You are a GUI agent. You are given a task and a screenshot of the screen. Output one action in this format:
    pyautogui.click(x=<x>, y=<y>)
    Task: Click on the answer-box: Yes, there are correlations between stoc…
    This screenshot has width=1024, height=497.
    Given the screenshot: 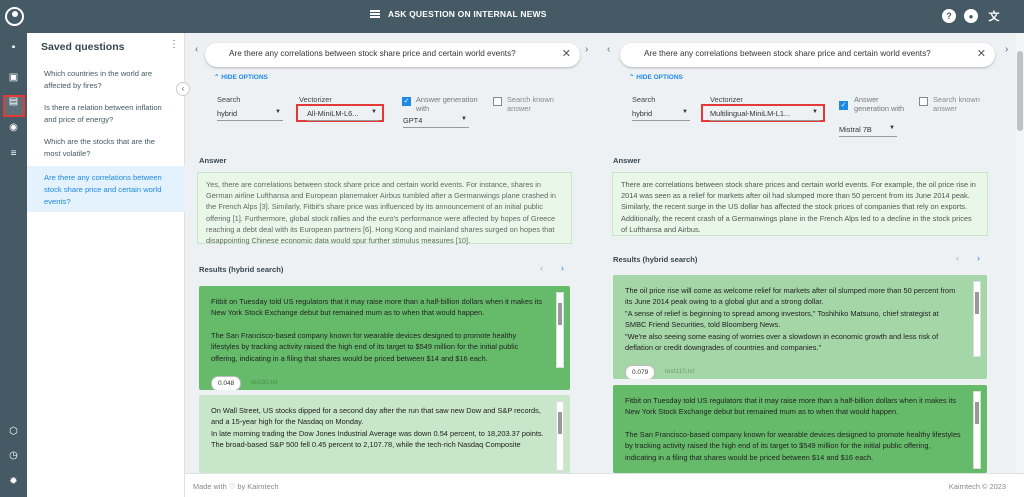 What is the action you would take?
    pyautogui.click(x=384, y=208)
    